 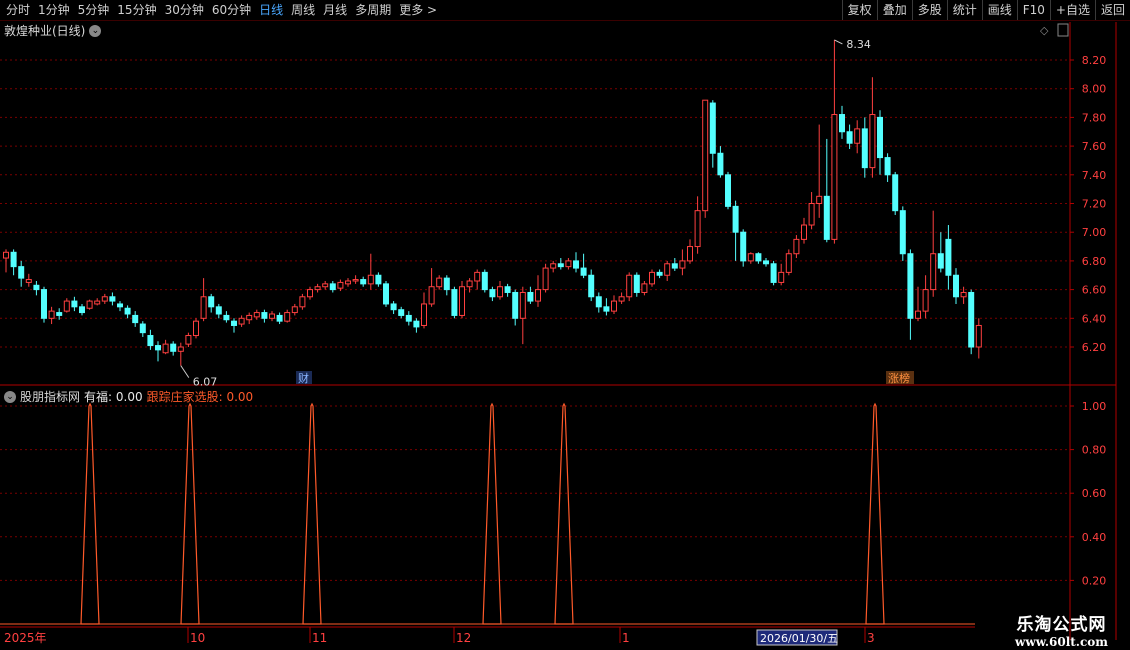 I want to click on price-tick-label: 6.60, so click(x=1094, y=290).